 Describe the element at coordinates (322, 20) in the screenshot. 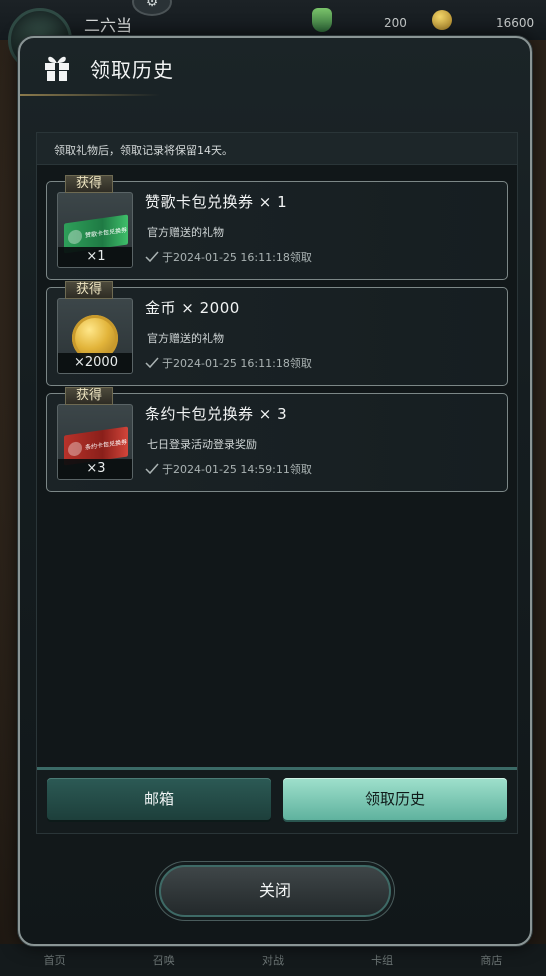

I see `potion-resource-icon` at that location.